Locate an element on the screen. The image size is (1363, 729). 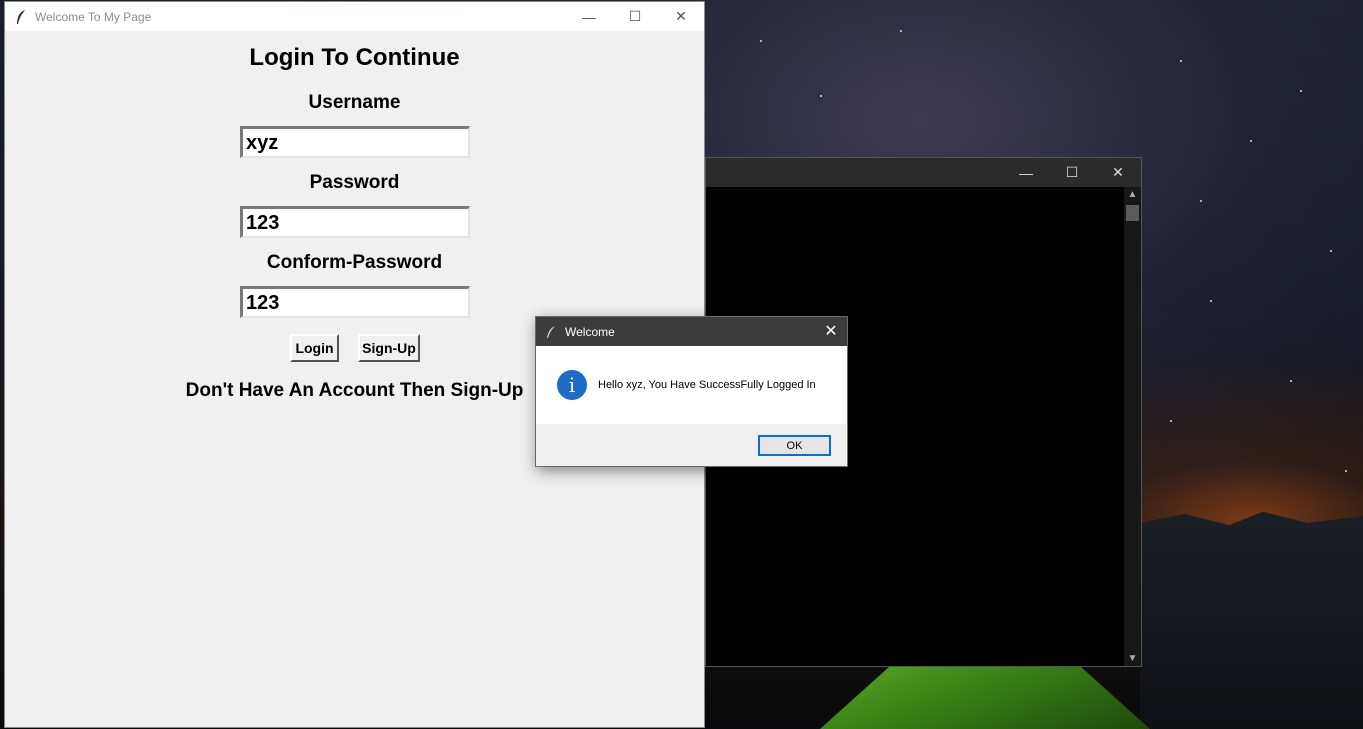
maximize-button: ☐ is located at coordinates (635, 16).